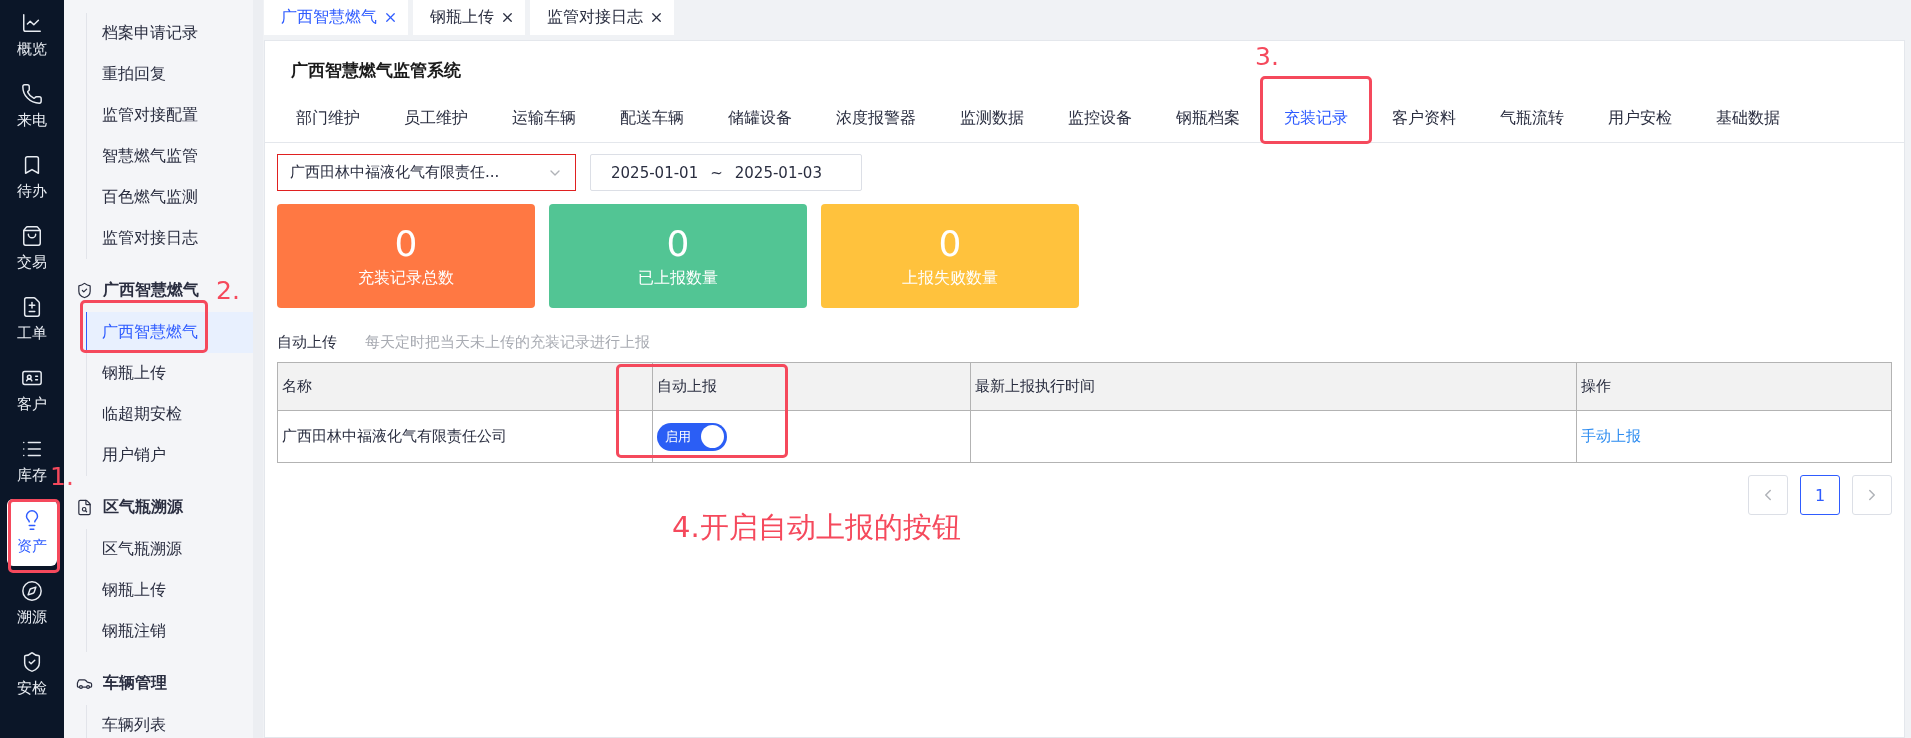 This screenshot has width=1911, height=738. Describe the element at coordinates (169, 238) in the screenshot. I see `sidebar-item: 监管对接日志` at that location.